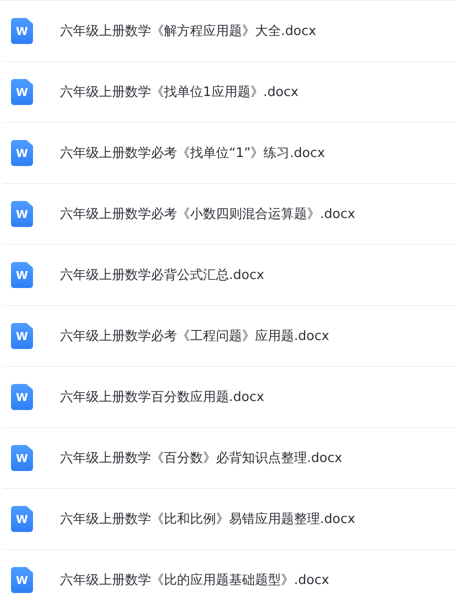  I want to click on file-name: 六年级上册数学必背公式汇总.docx, so click(162, 275).